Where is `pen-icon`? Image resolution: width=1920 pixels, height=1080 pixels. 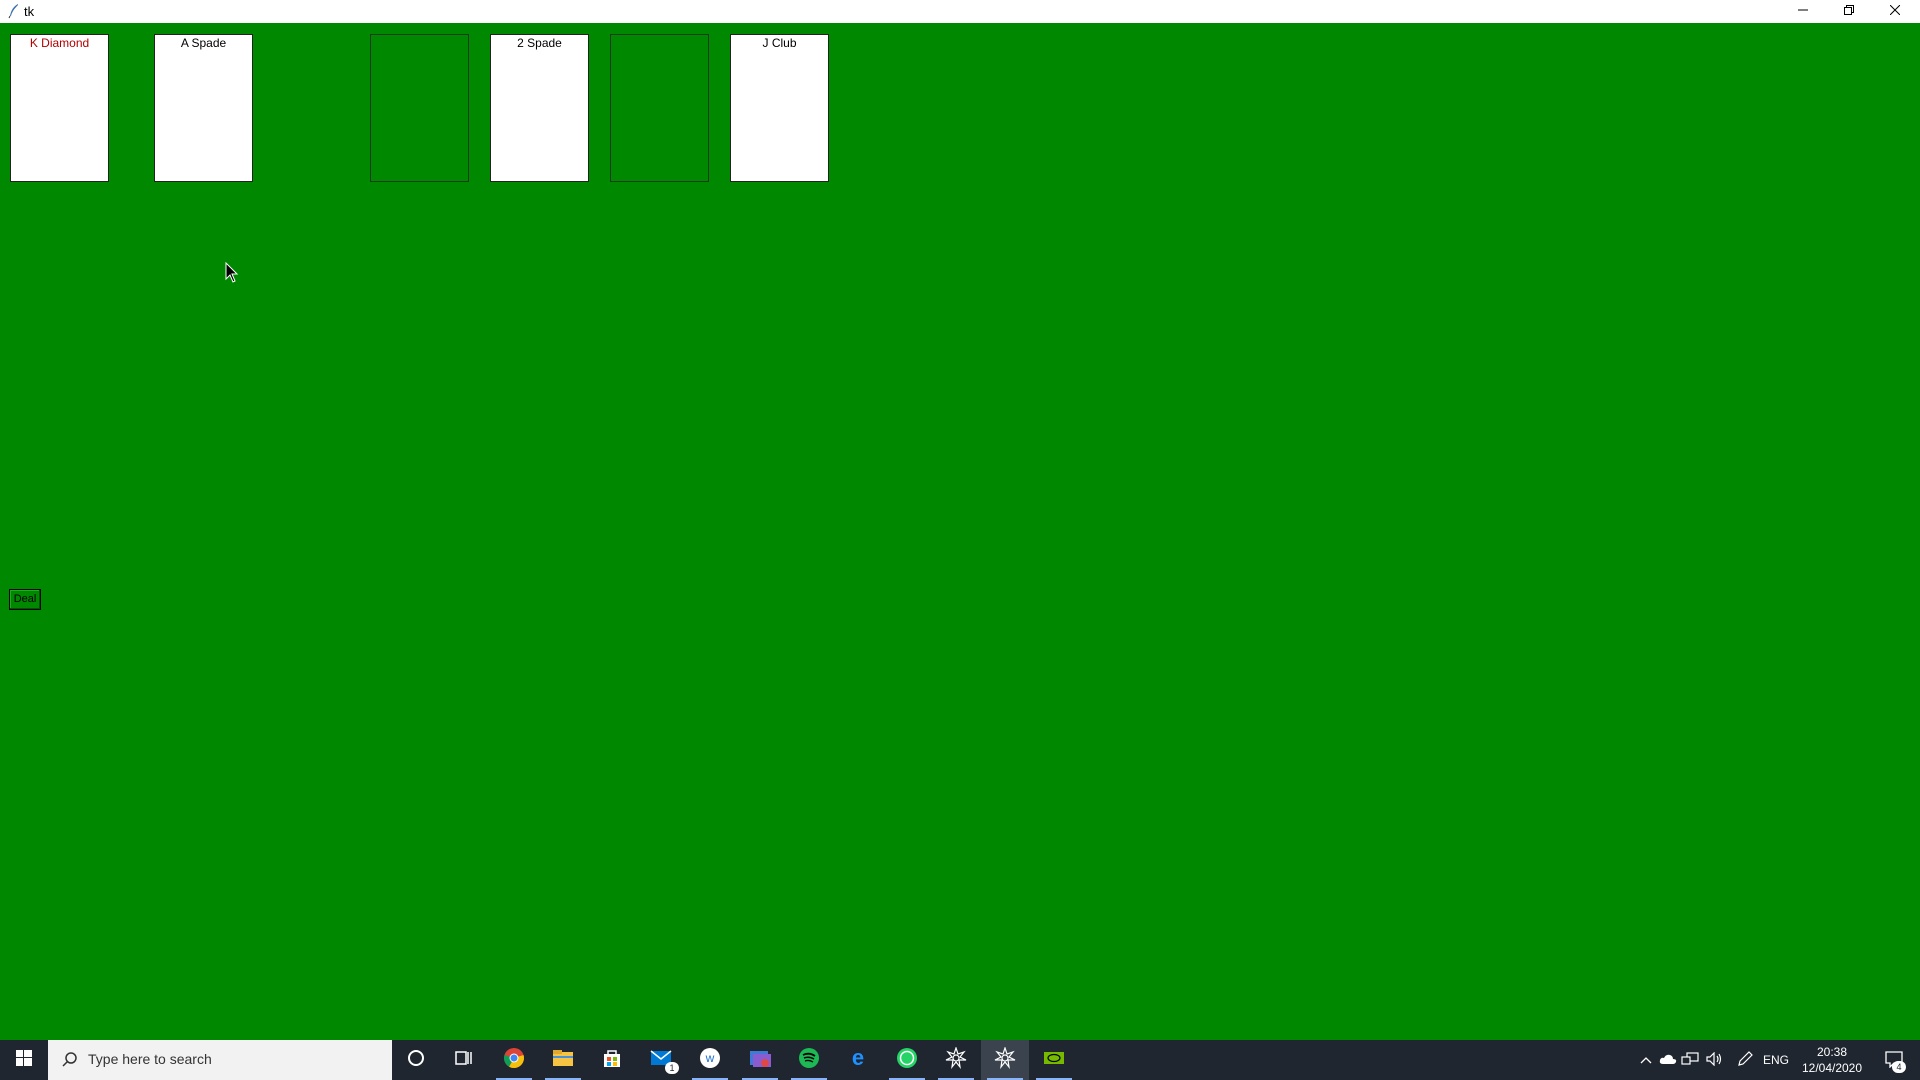 pen-icon is located at coordinates (1745, 1060).